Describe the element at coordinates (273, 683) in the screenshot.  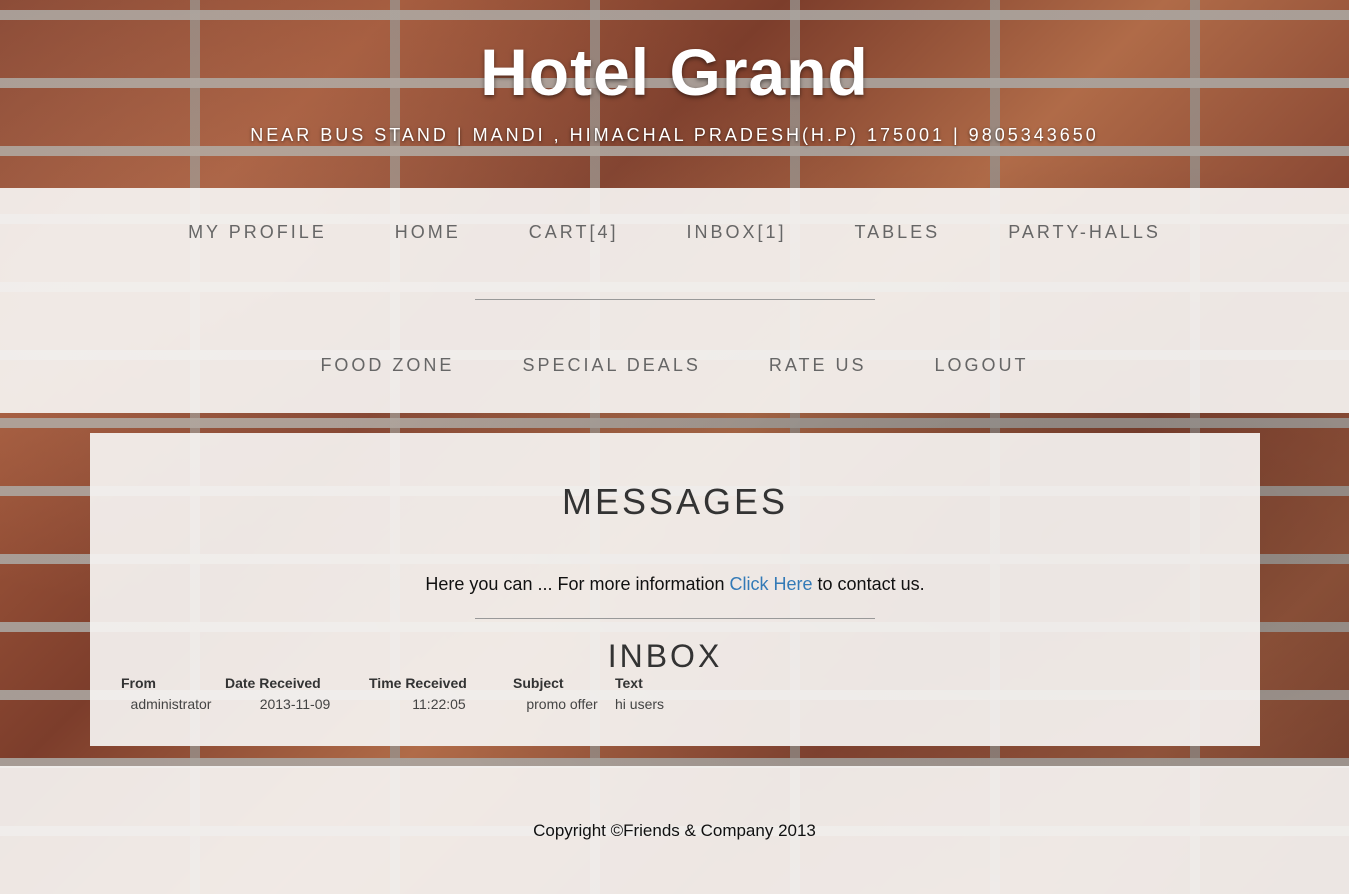
I see `column-header-date-received: Date Received` at that location.